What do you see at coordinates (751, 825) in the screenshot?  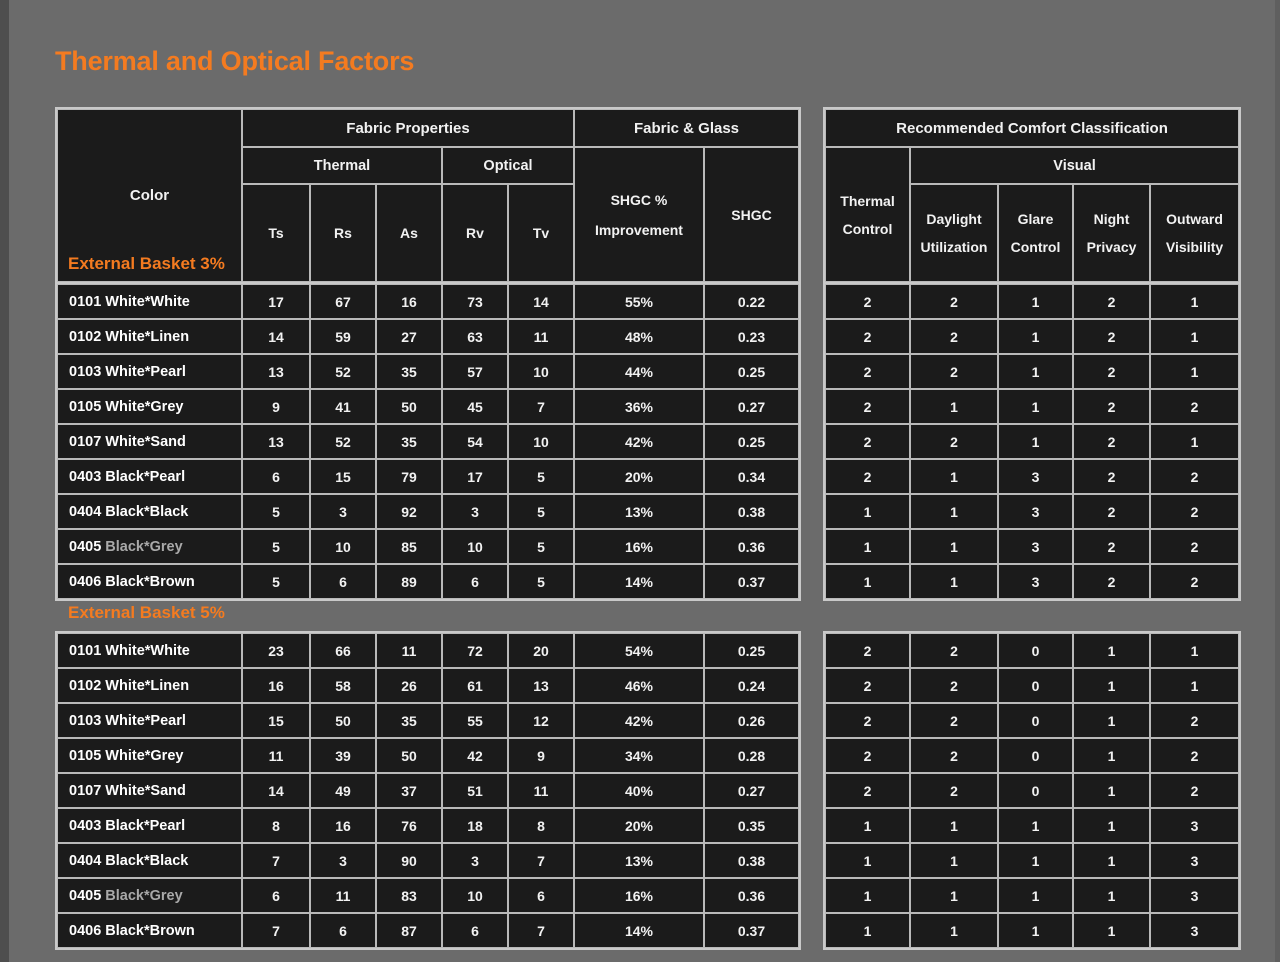 I see `cell-shgc: 0.35` at bounding box center [751, 825].